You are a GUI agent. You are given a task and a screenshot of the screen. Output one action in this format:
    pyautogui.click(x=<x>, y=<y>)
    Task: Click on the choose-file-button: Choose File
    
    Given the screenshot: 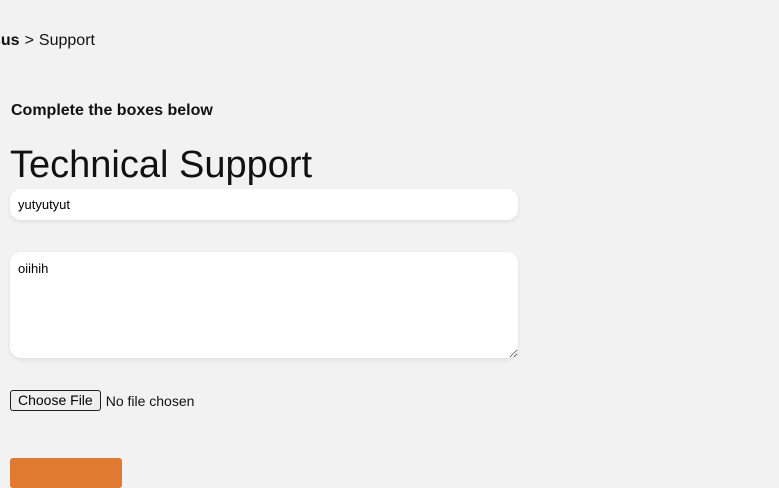 What is the action you would take?
    pyautogui.click(x=55, y=400)
    